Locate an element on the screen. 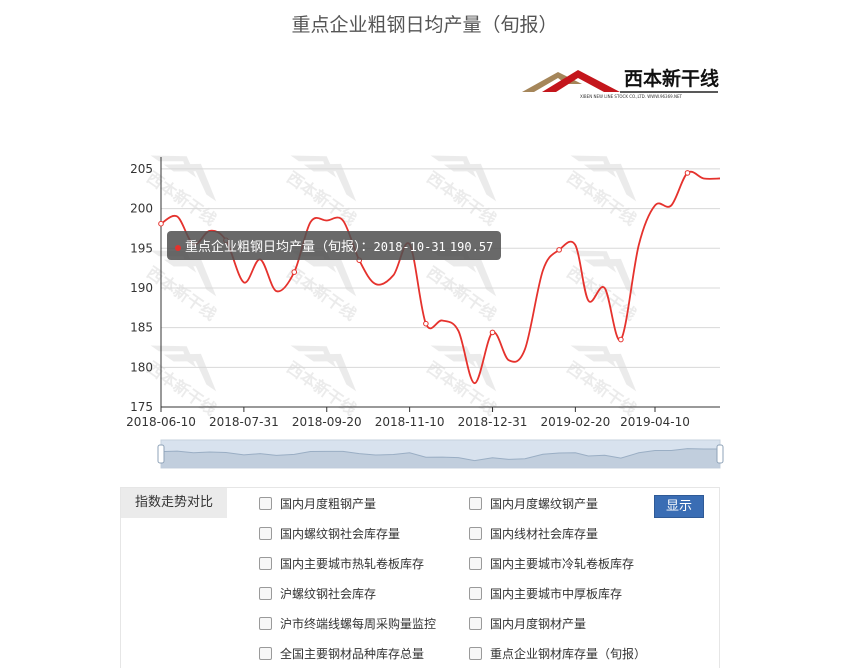 The width and height of the screenshot is (849, 668). compare-option: 国内主要城市热轧卷板库存 is located at coordinates (341, 564).